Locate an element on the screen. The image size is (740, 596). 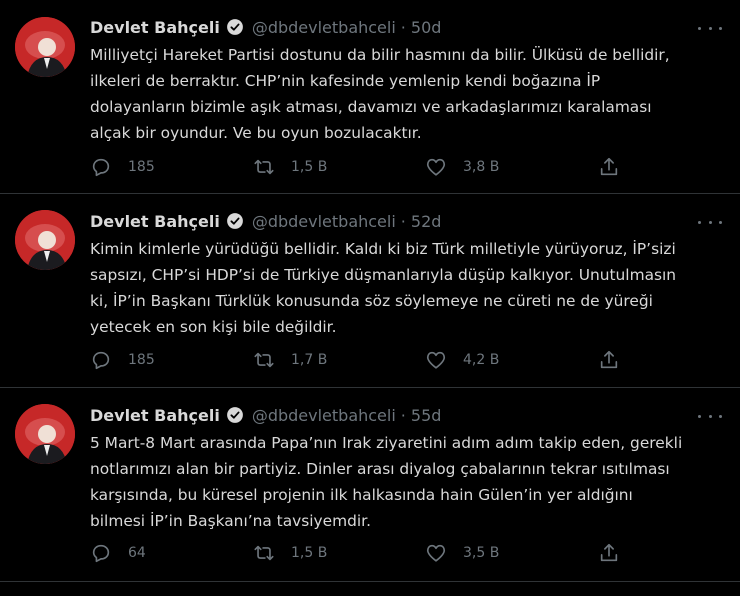
tweet-actions: 185 1,5 B 3,8 B is located at coordinates (360, 167).